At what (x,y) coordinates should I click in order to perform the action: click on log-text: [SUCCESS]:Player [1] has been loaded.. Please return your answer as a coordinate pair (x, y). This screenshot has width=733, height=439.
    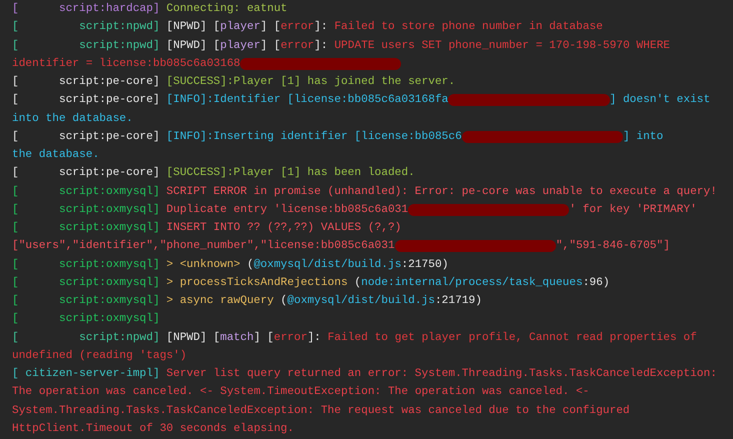
    Looking at the image, I should click on (290, 174).